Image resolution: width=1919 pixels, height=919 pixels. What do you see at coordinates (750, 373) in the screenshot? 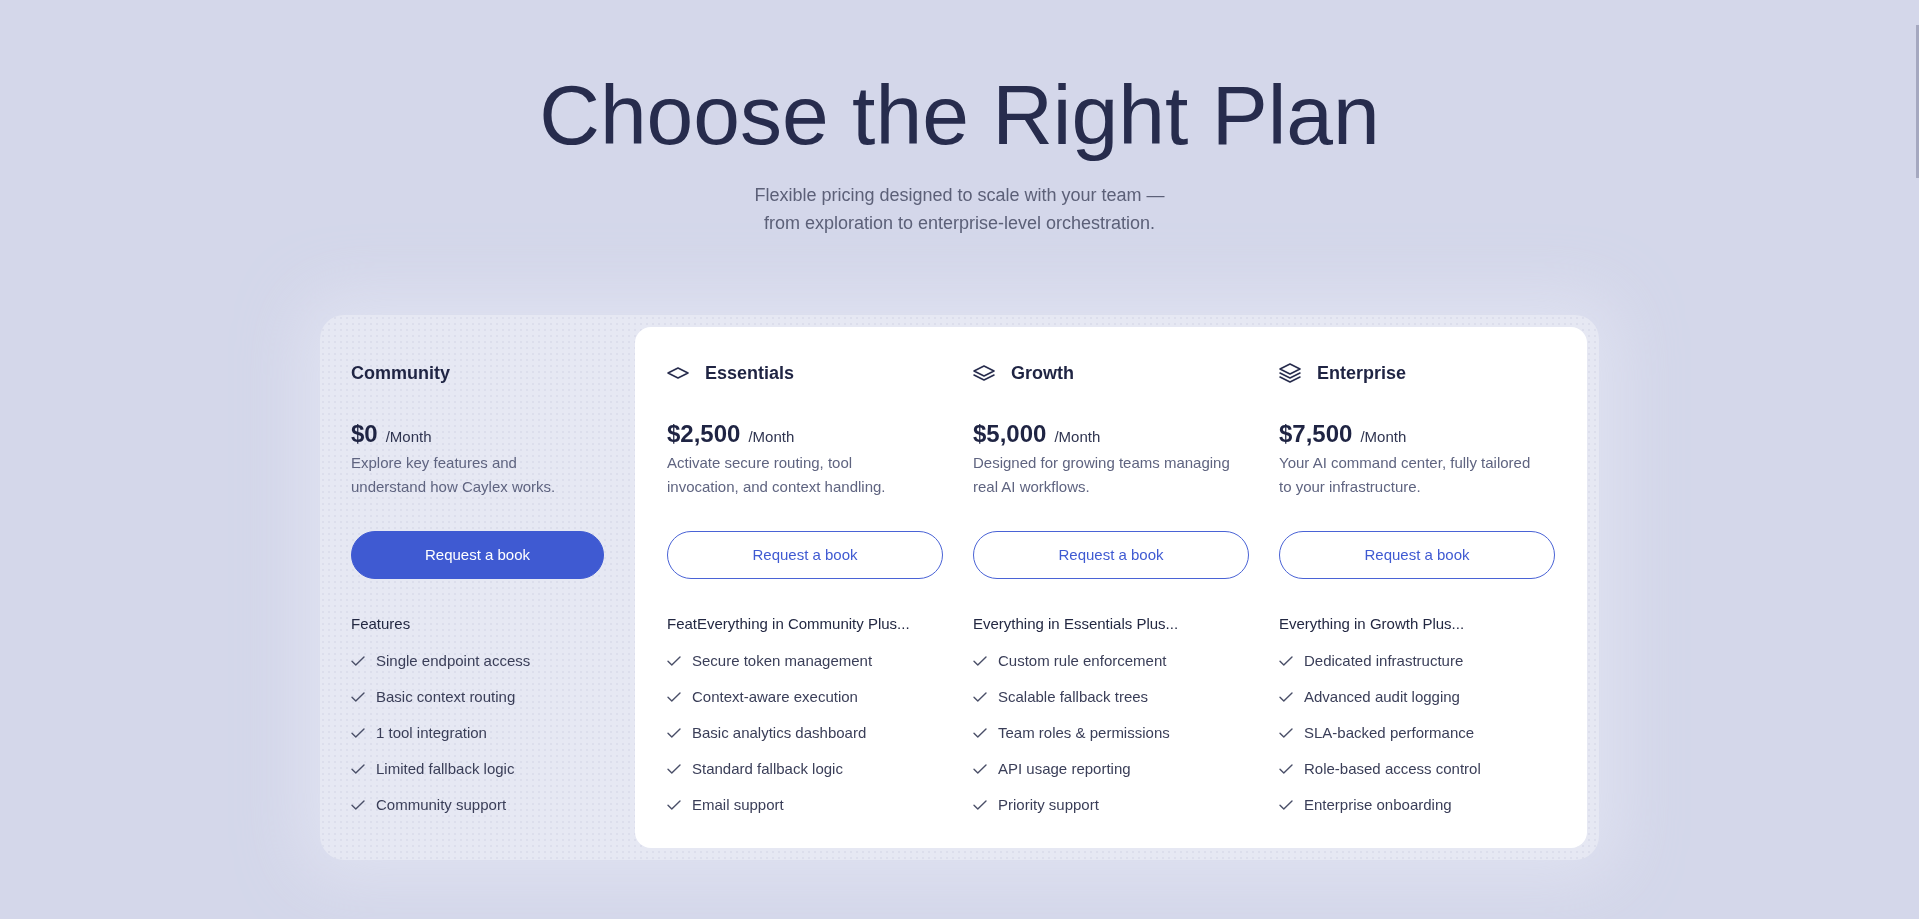
I see `plan-name: Essentials` at bounding box center [750, 373].